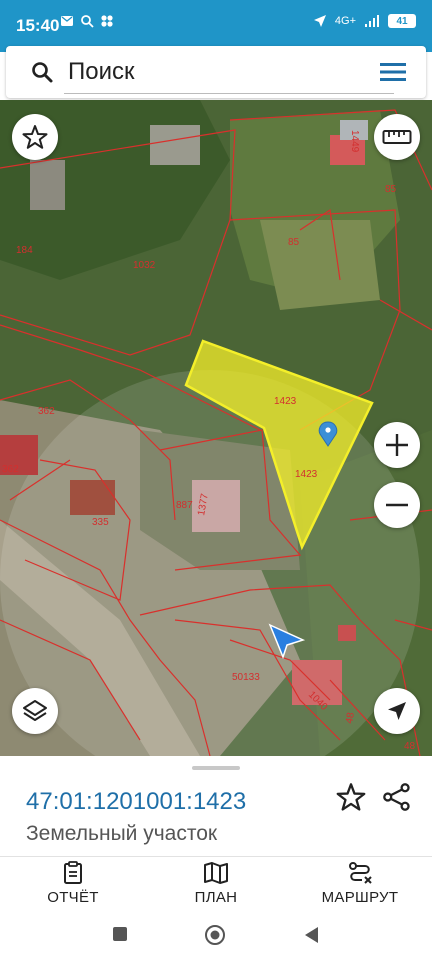  I want to click on system-icons: 4G+ 41, so click(364, 21).